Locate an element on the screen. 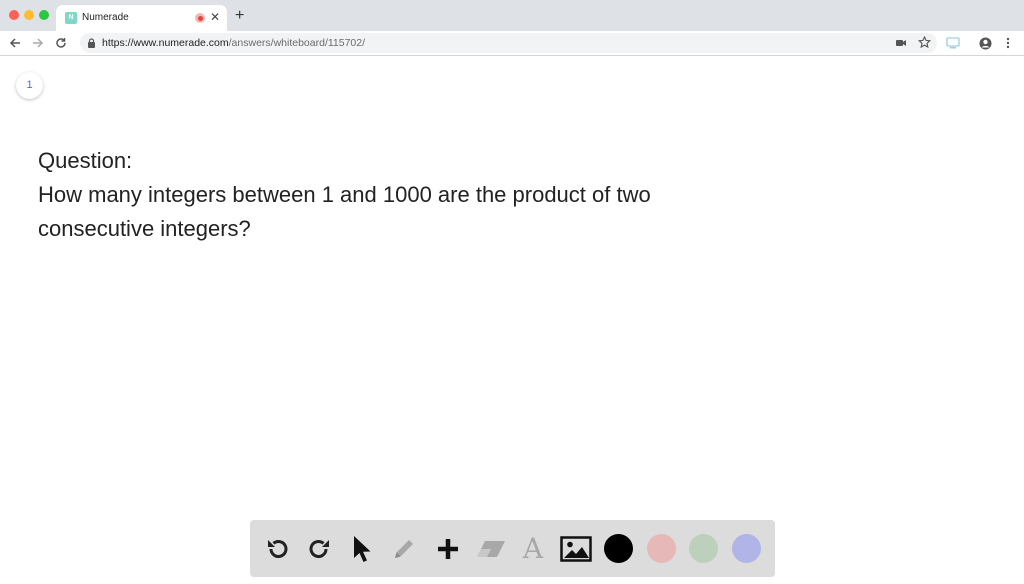  undo-icon is located at coordinates (278, 549).